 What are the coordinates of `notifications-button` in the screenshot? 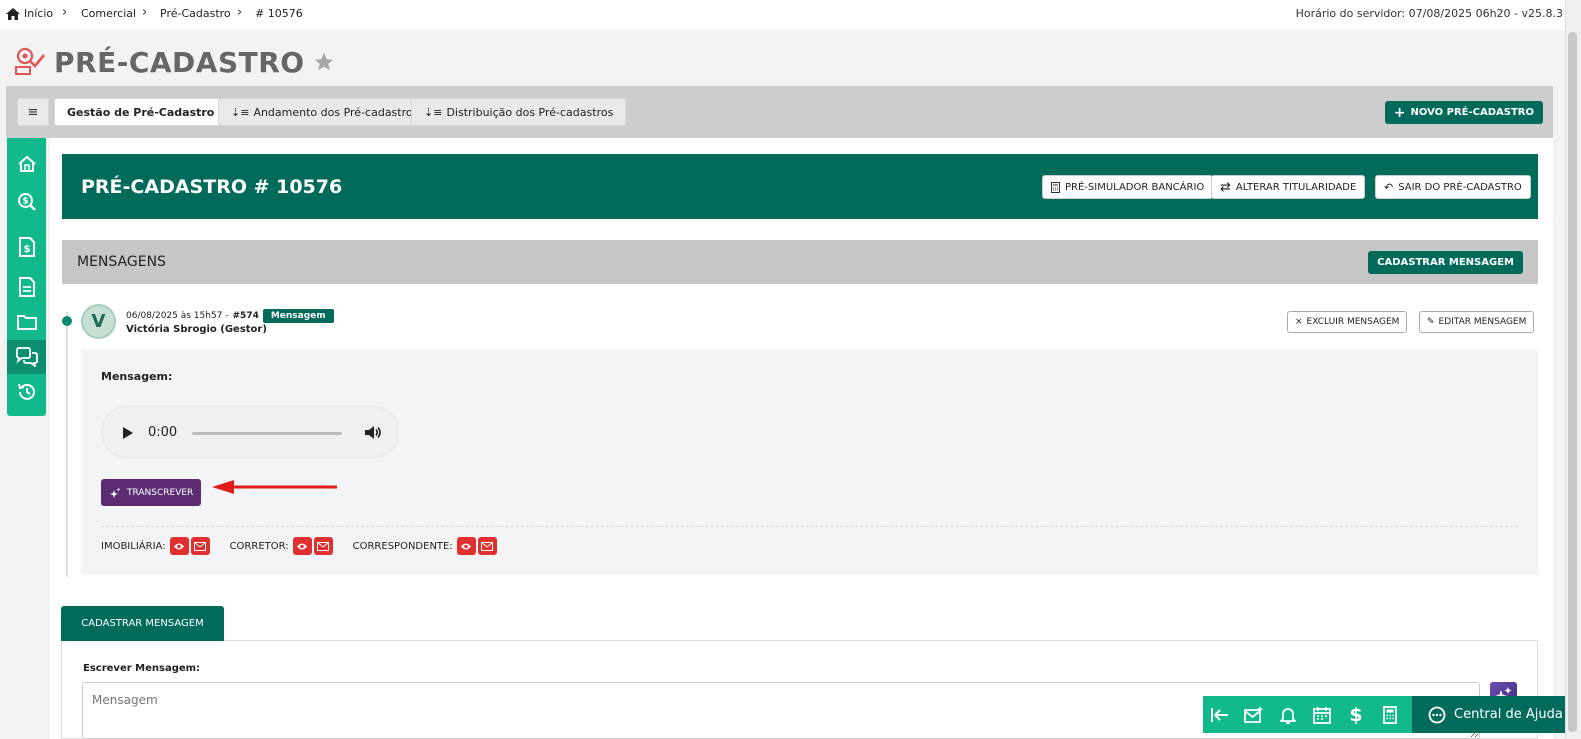 It's located at (1288, 714).